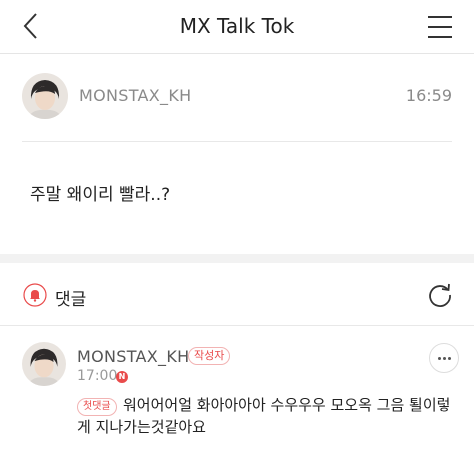  I want to click on bell-icon, so click(35, 295).